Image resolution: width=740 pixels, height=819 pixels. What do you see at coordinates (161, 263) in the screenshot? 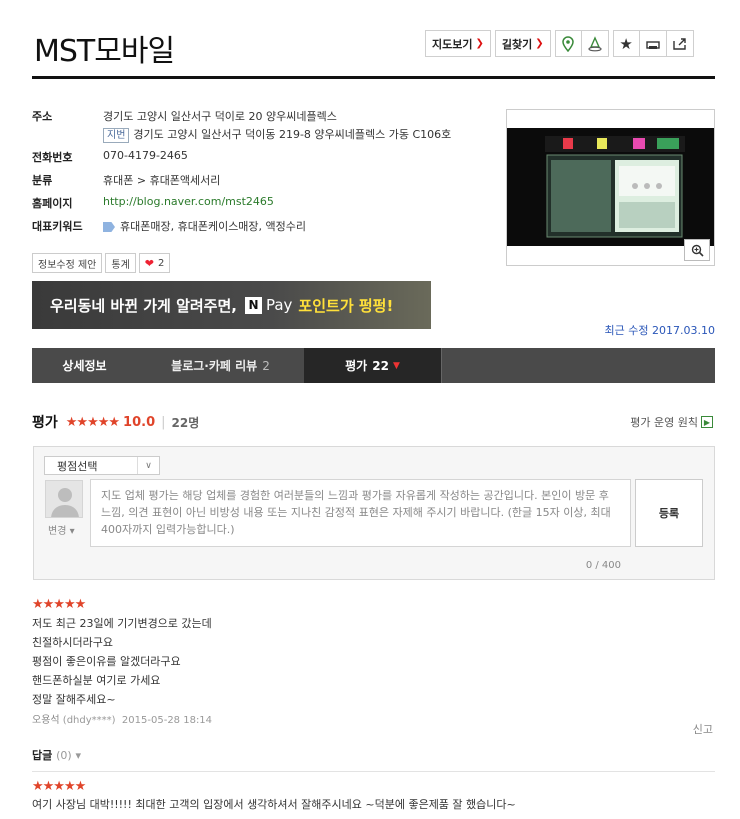
I see `like-count: 2` at bounding box center [161, 263].